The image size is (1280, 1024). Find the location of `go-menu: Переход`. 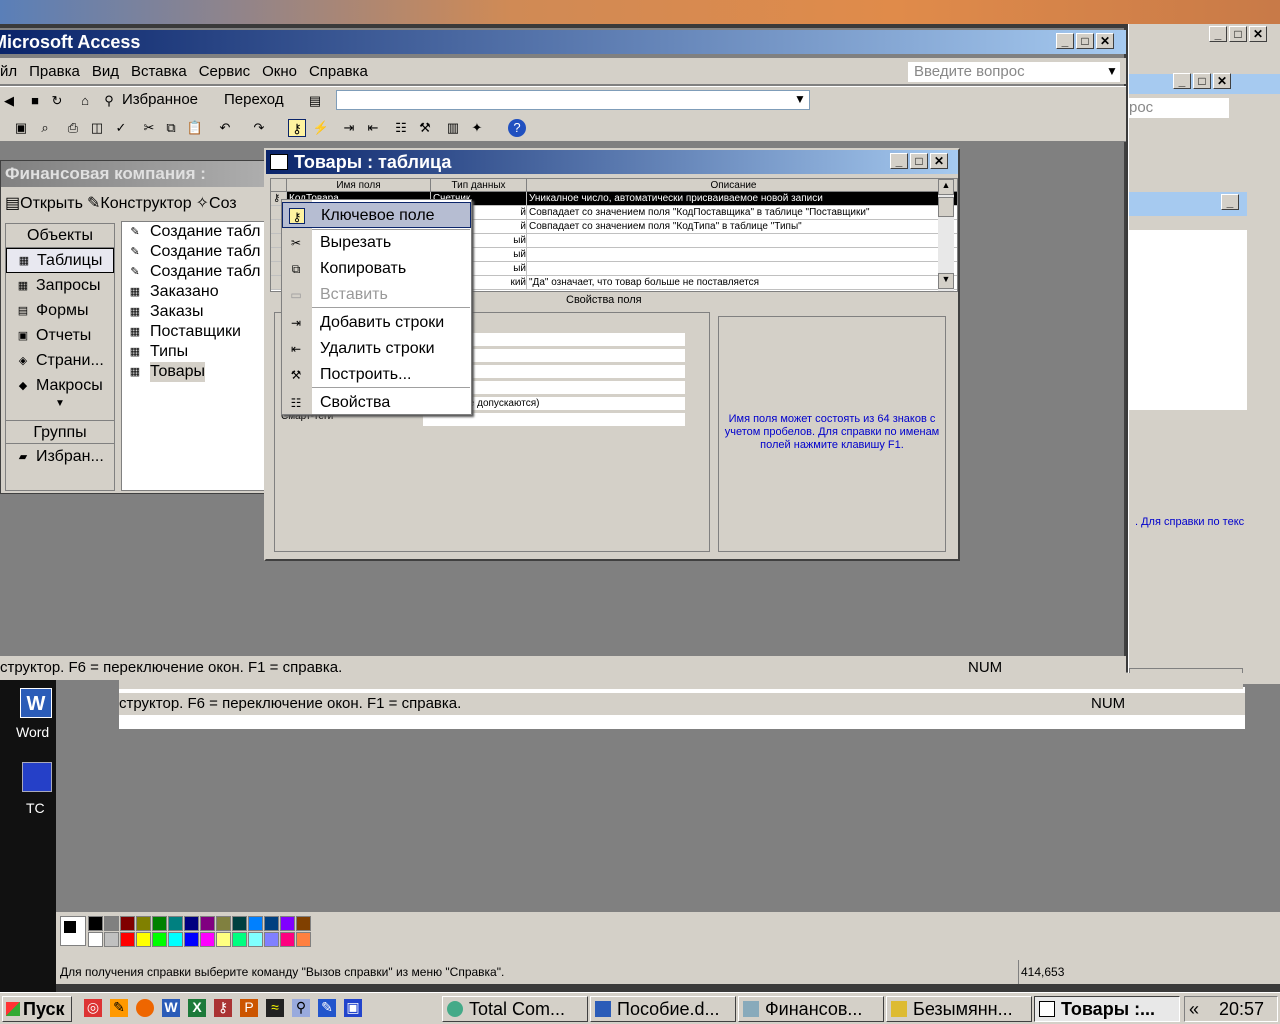

go-menu: Переход is located at coordinates (254, 99).